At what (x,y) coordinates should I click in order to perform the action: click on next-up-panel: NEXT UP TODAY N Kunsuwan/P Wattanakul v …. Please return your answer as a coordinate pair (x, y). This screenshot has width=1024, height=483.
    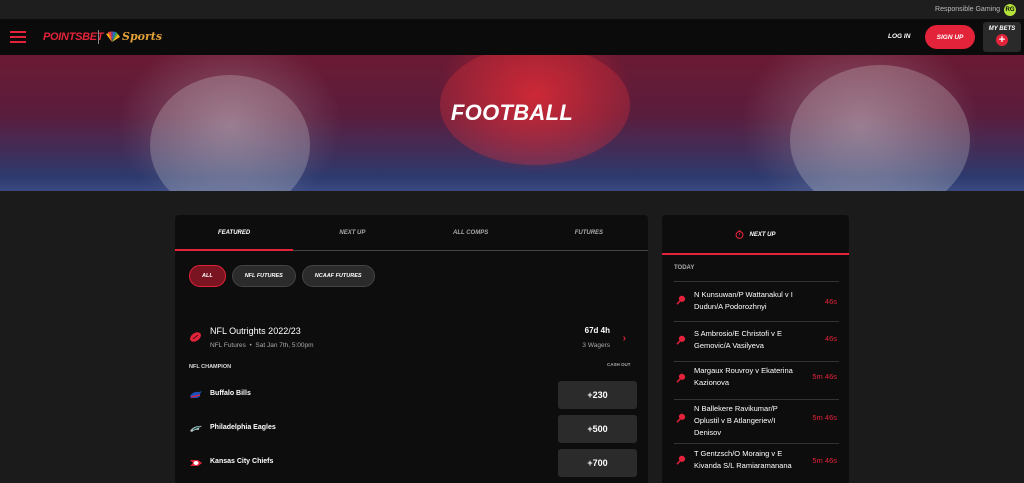
    Looking at the image, I should click on (755, 349).